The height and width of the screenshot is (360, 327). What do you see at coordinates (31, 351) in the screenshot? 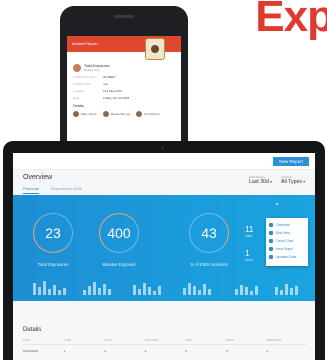
I see `table-cell: 10/02/2018` at bounding box center [31, 351].